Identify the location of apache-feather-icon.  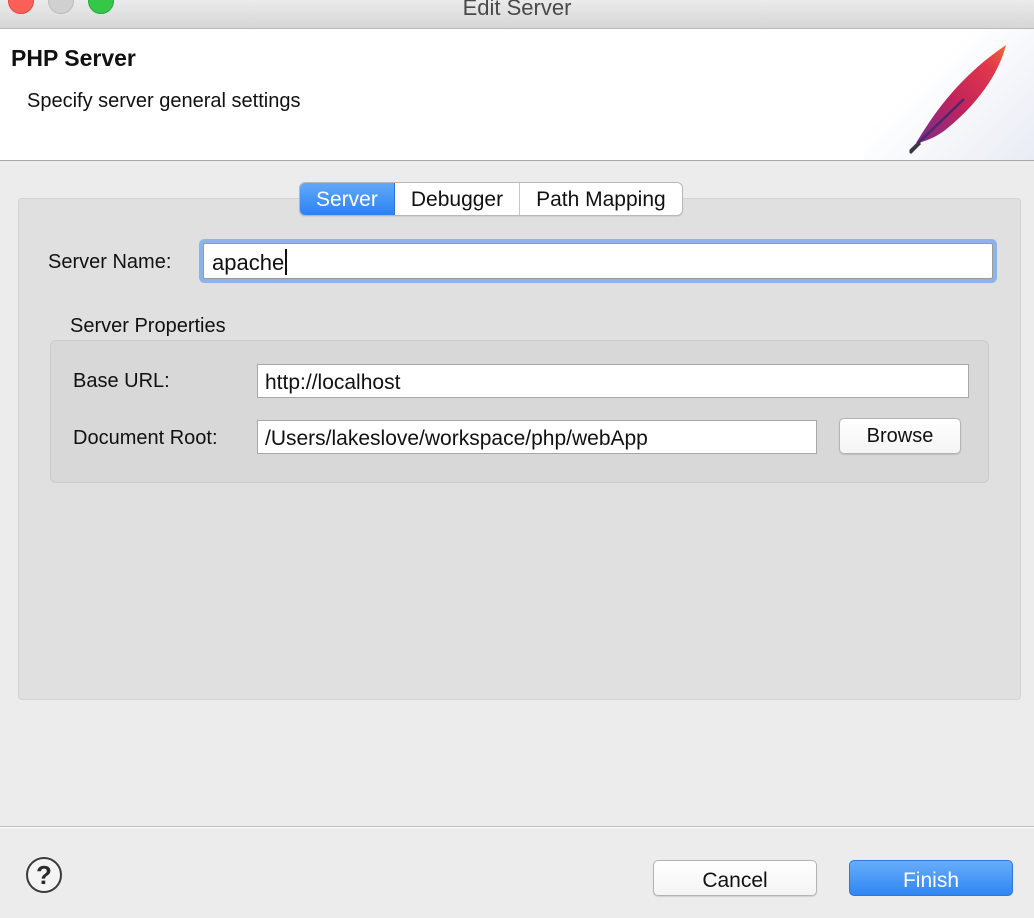
(957, 100).